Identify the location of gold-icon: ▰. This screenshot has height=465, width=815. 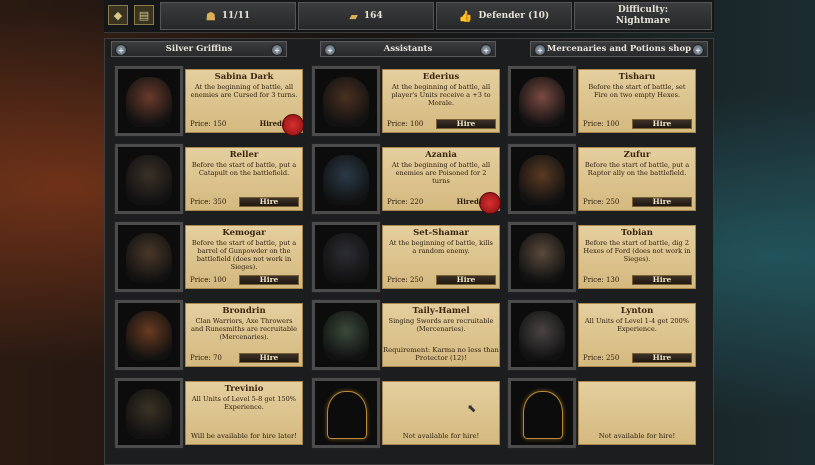
(353, 16).